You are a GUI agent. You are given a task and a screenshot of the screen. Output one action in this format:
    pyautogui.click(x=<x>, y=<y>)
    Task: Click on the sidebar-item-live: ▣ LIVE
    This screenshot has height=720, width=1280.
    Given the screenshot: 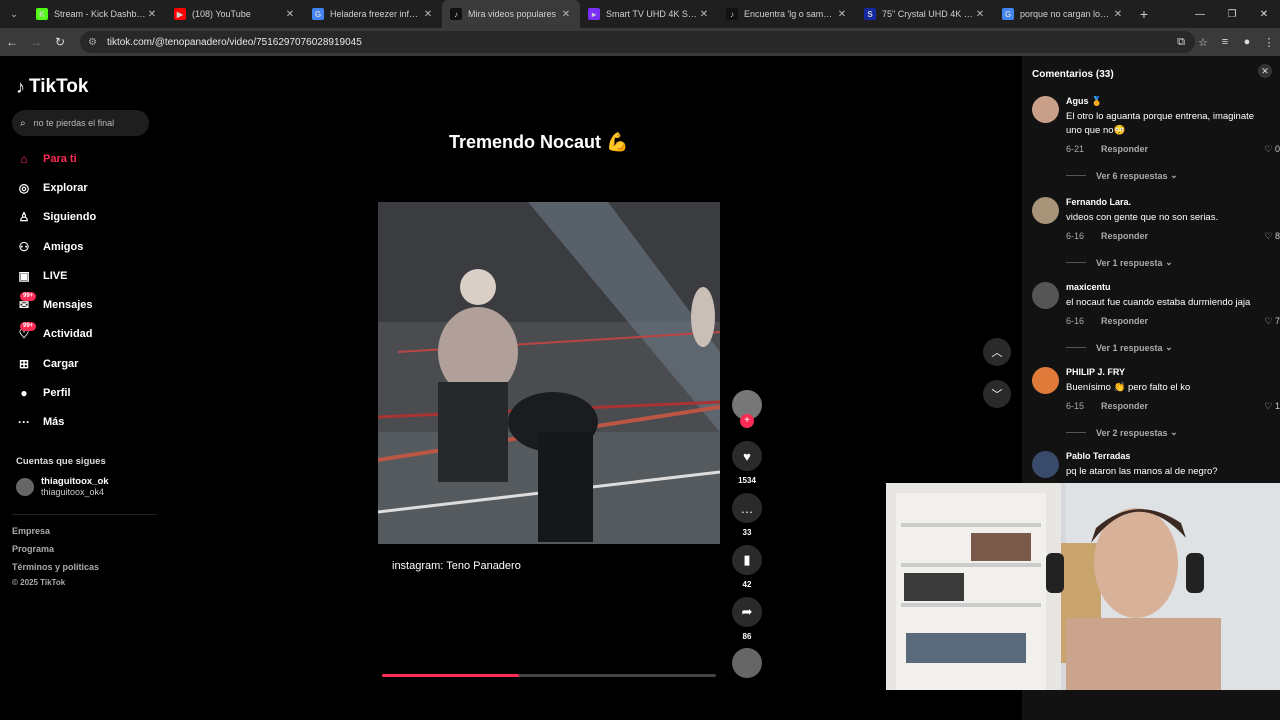 What is the action you would take?
    pyautogui.click(x=86, y=275)
    